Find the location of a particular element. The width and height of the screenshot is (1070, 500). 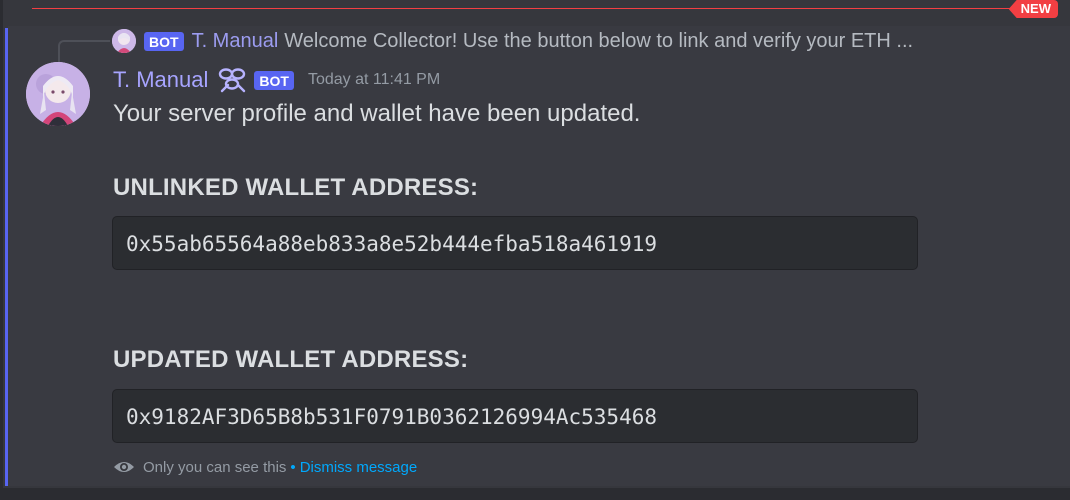

message-header: T. Manual BOT Today at 11:41 PM is located at coordinates (276, 80).